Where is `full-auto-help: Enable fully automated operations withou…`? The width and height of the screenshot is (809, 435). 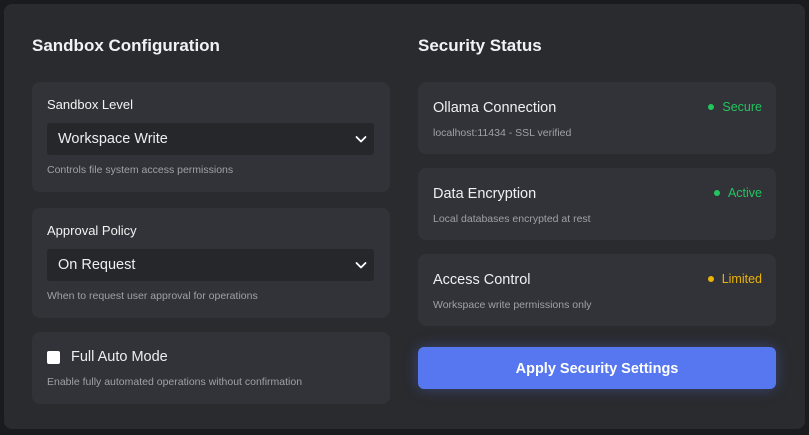 full-auto-help: Enable fully automated operations withou… is located at coordinates (175, 382).